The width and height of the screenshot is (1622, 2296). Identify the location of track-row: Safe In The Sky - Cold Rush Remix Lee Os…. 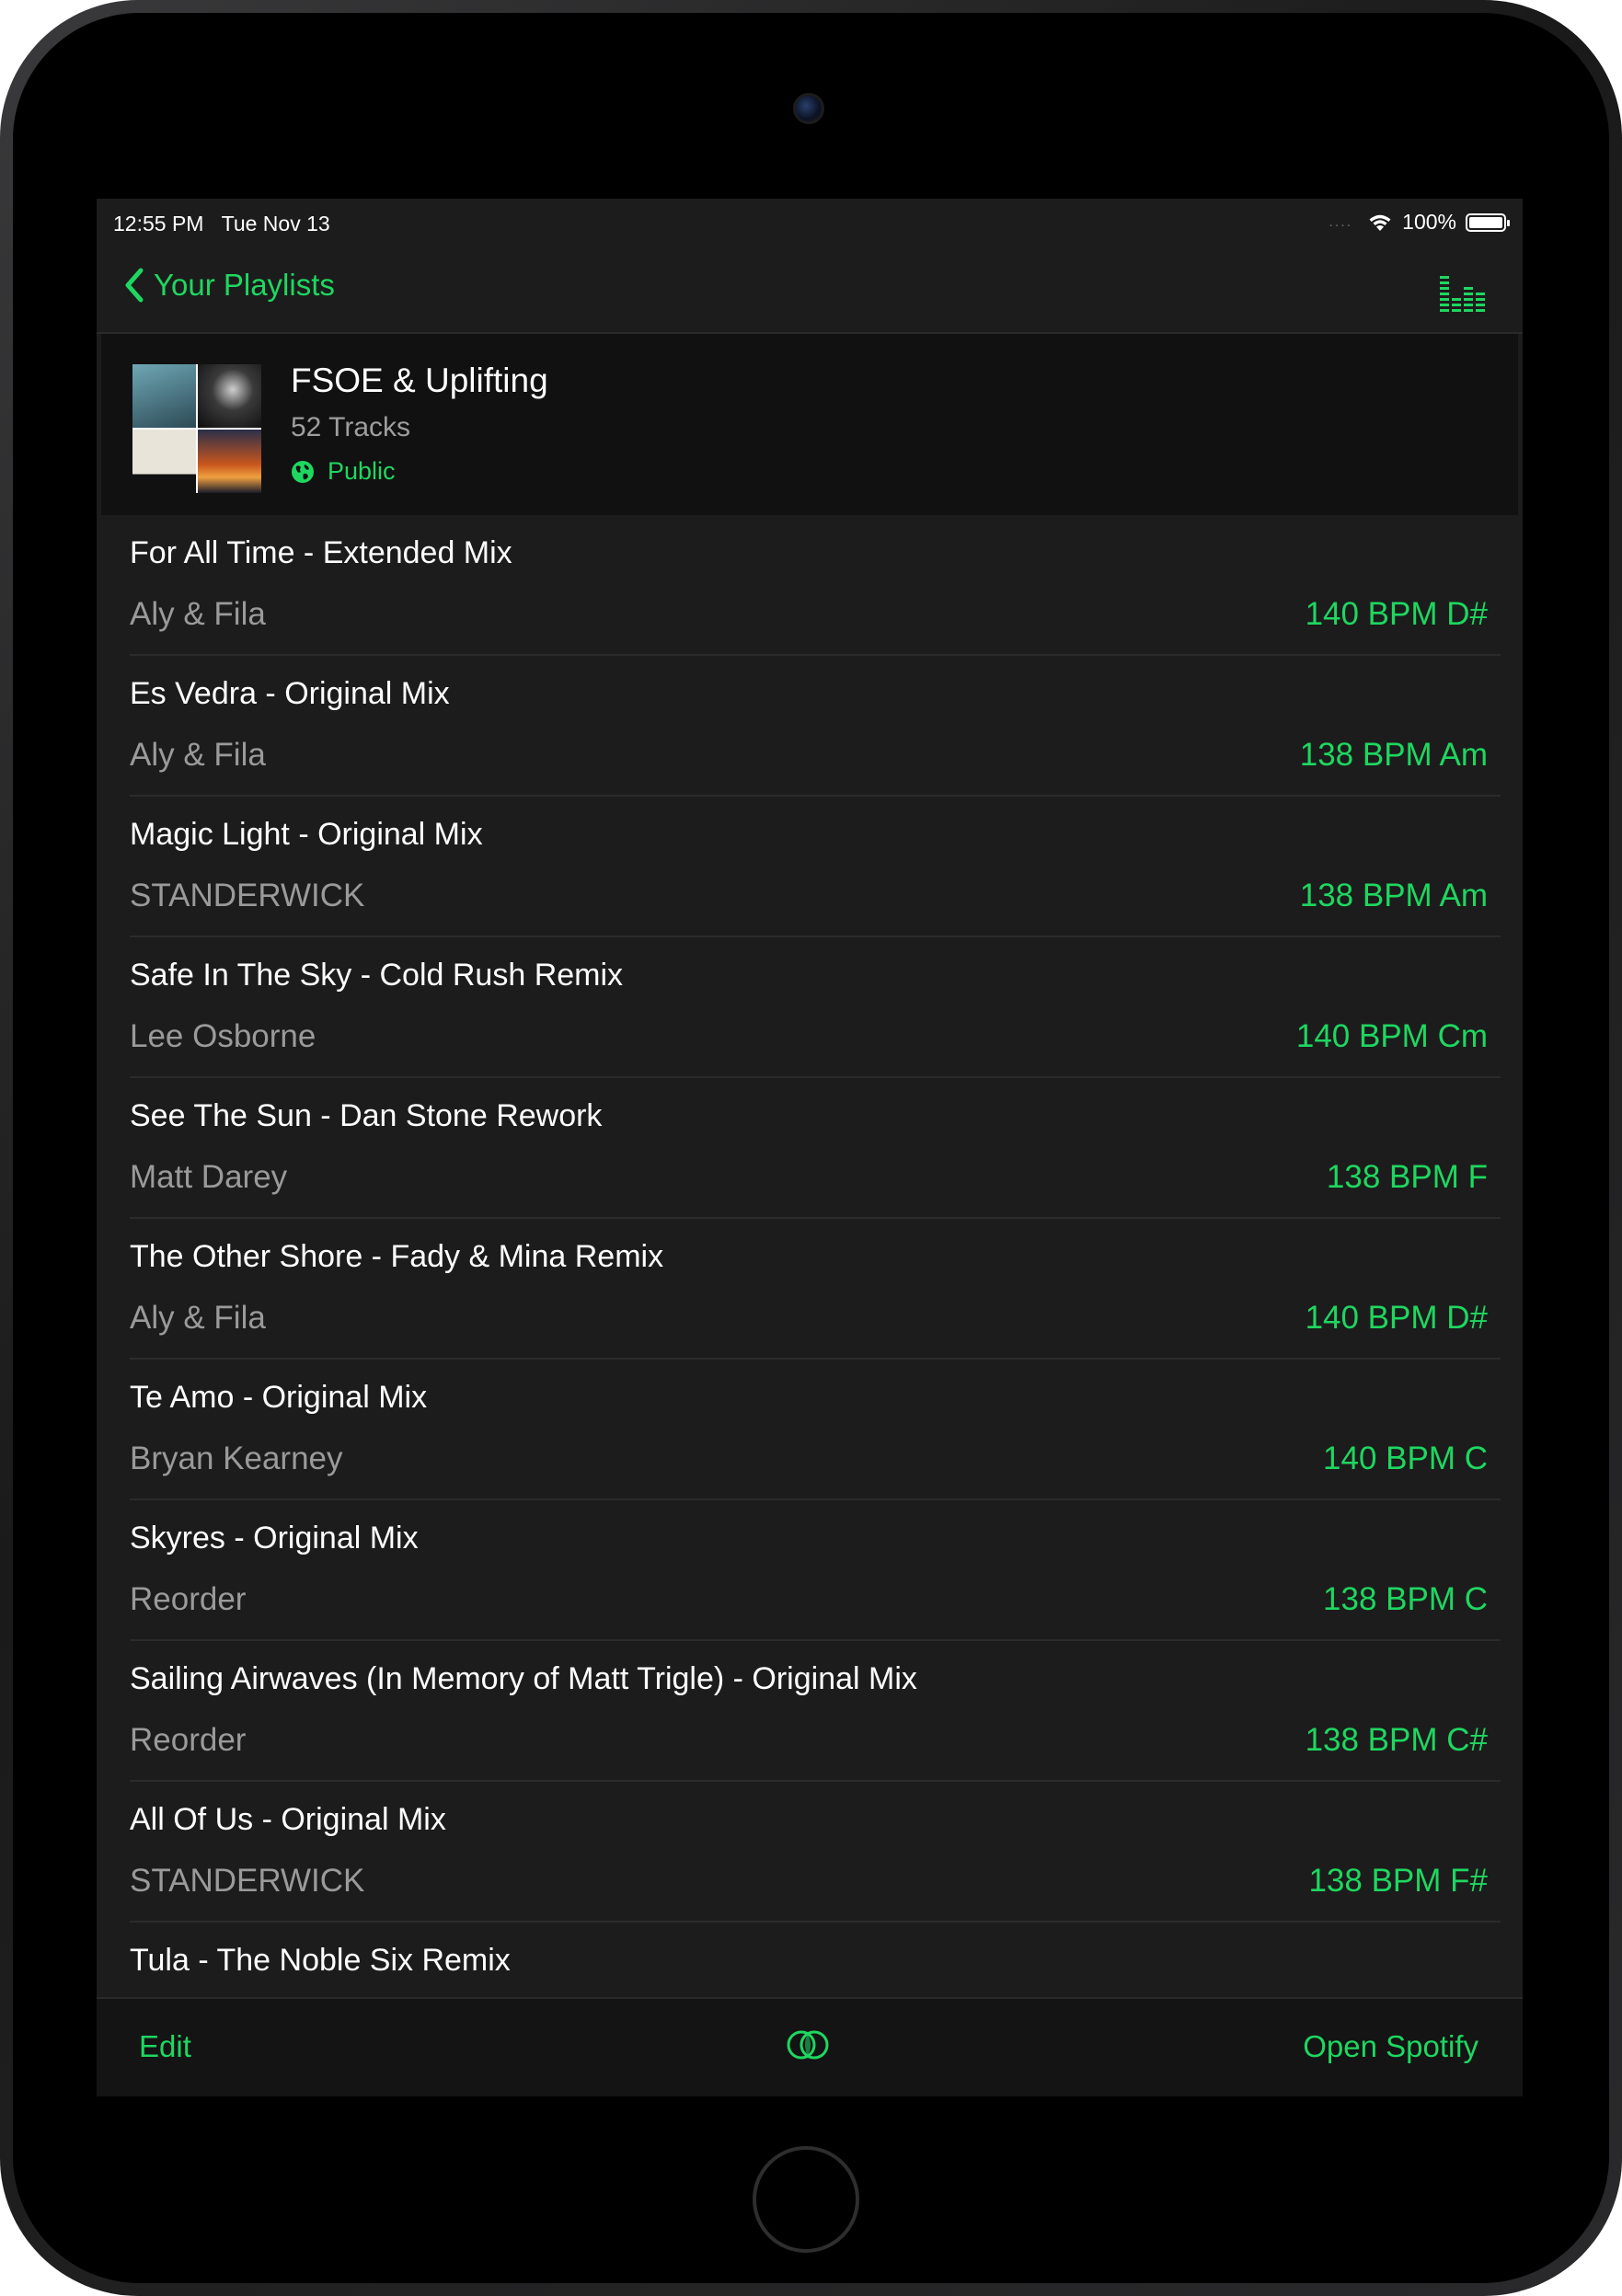
(816, 1007).